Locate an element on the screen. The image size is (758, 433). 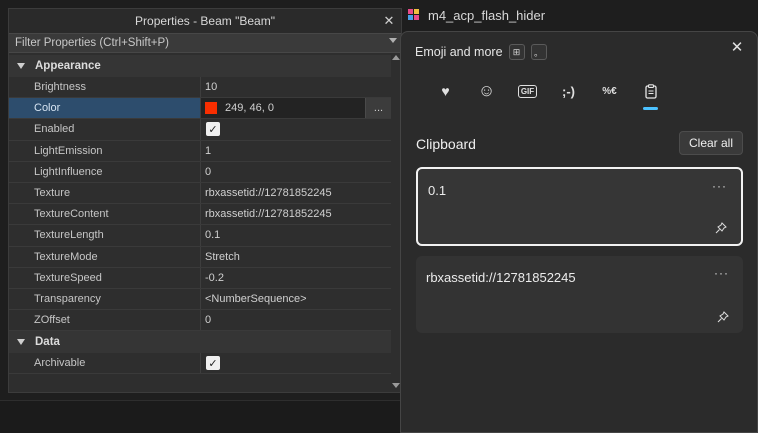
category-appearance: Appearance is located at coordinates (200, 66).